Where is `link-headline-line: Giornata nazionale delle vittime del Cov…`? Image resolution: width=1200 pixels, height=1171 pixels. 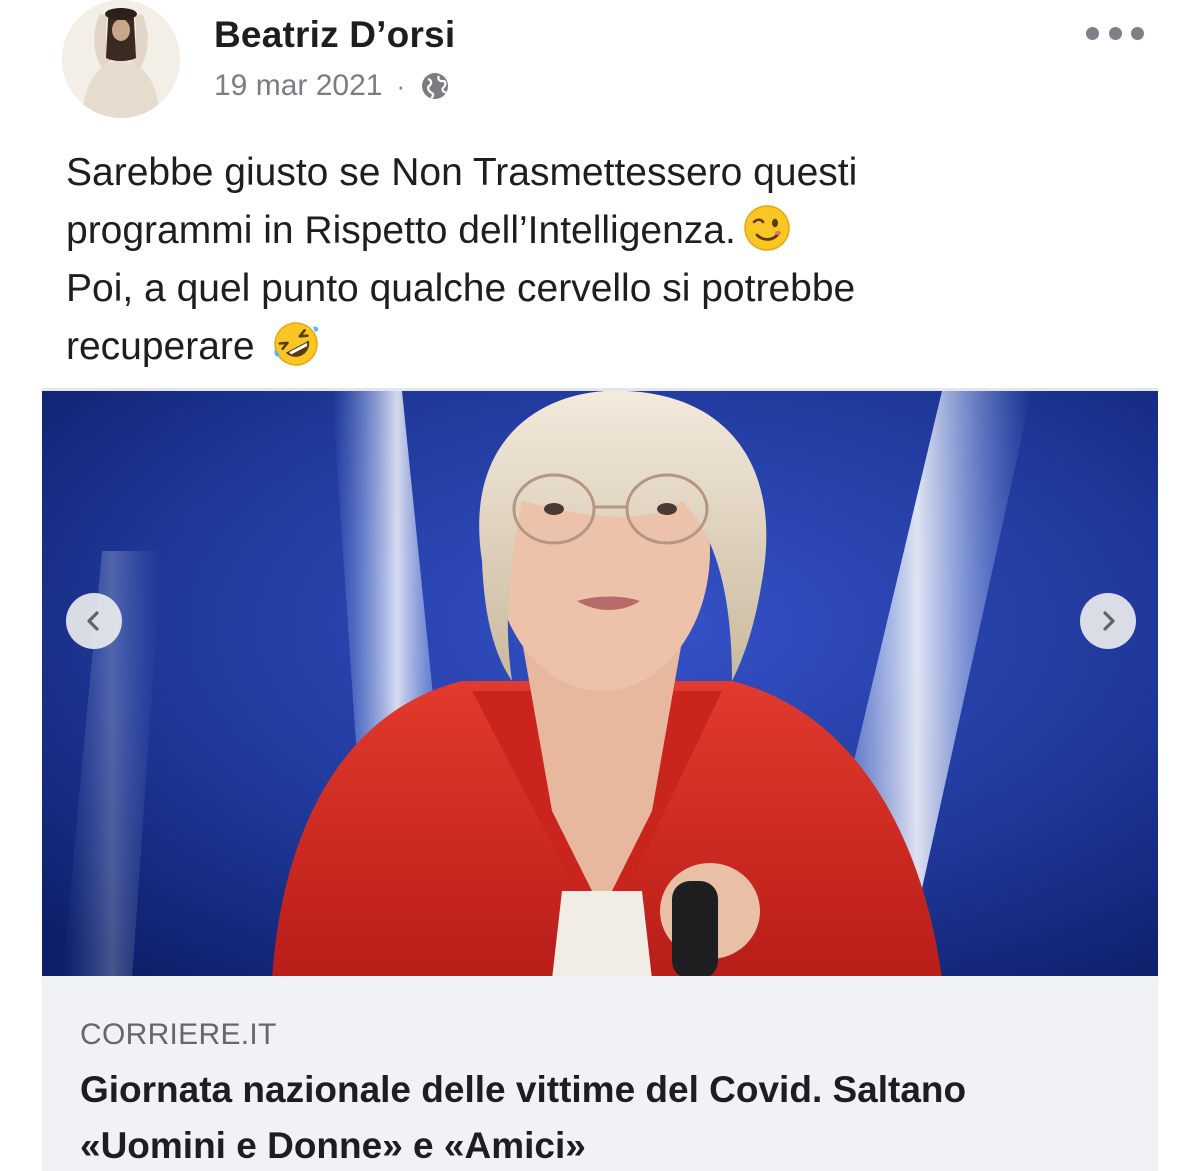 link-headline-line: Giornata nazionale delle vittime del Cov… is located at coordinates (523, 1089).